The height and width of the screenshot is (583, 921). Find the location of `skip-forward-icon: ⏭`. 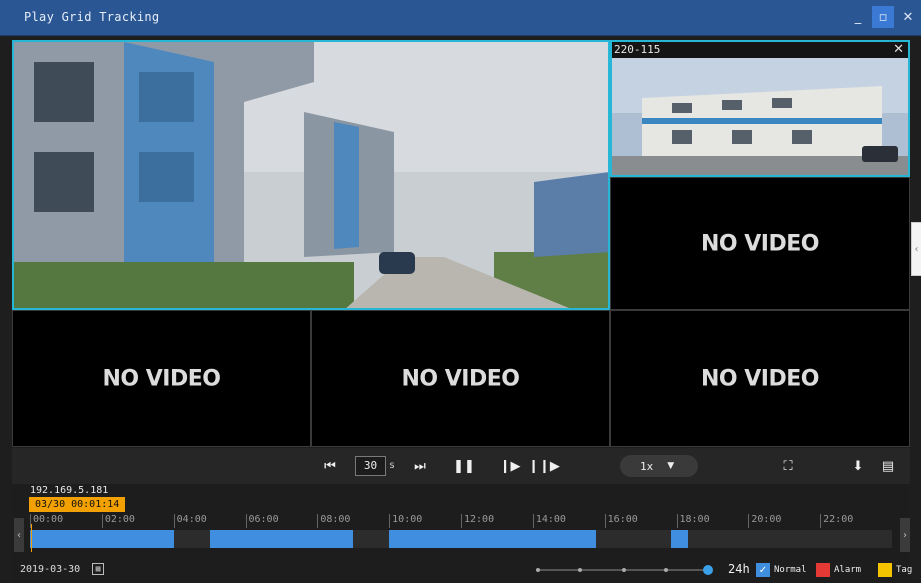

skip-forward-icon: ⏭ is located at coordinates (420, 466).